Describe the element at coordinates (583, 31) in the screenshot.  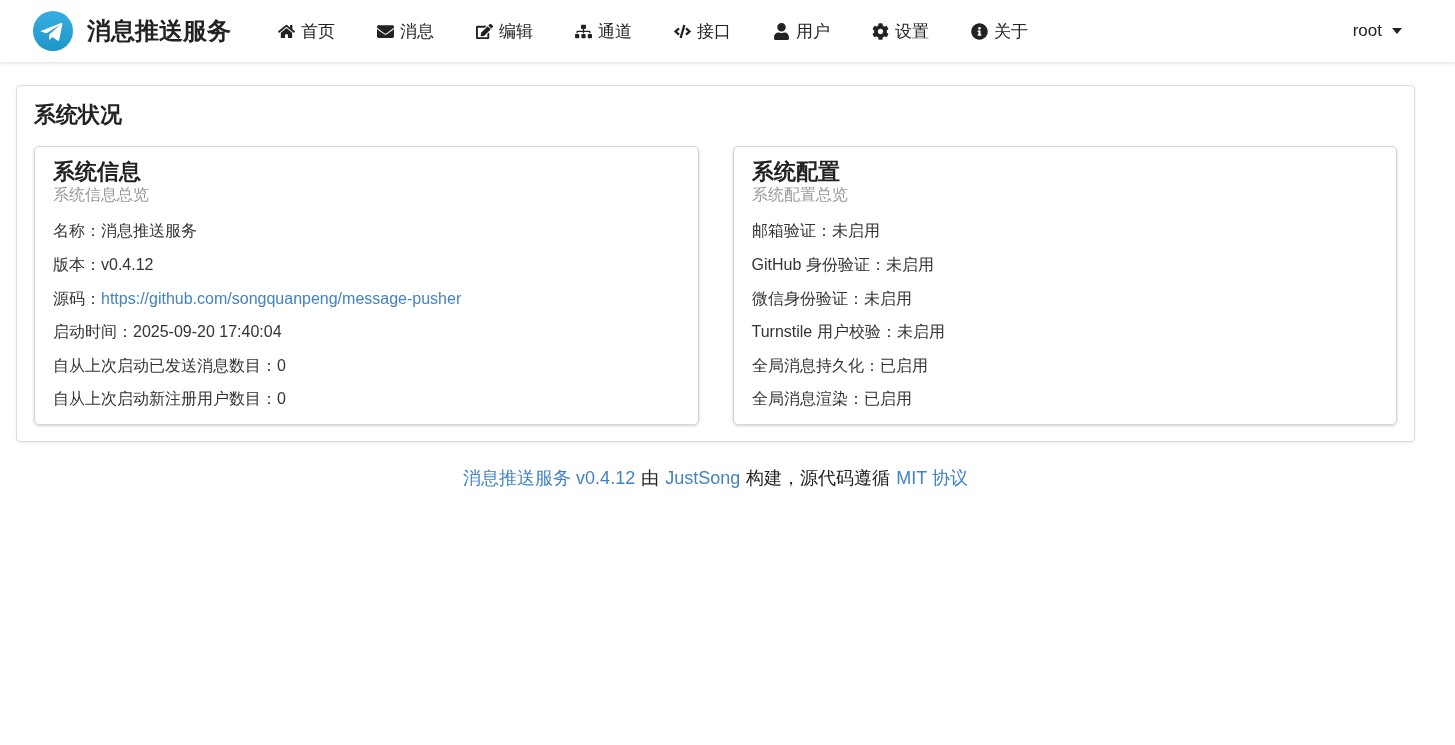
I see `sitemap-icon` at that location.